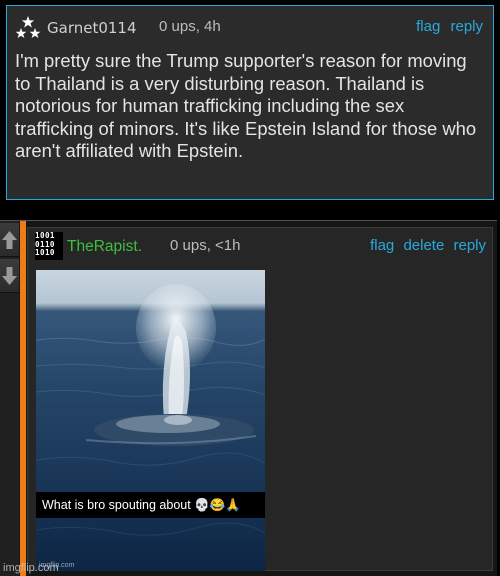 The image size is (500, 576). I want to click on downvote-button, so click(9, 276).